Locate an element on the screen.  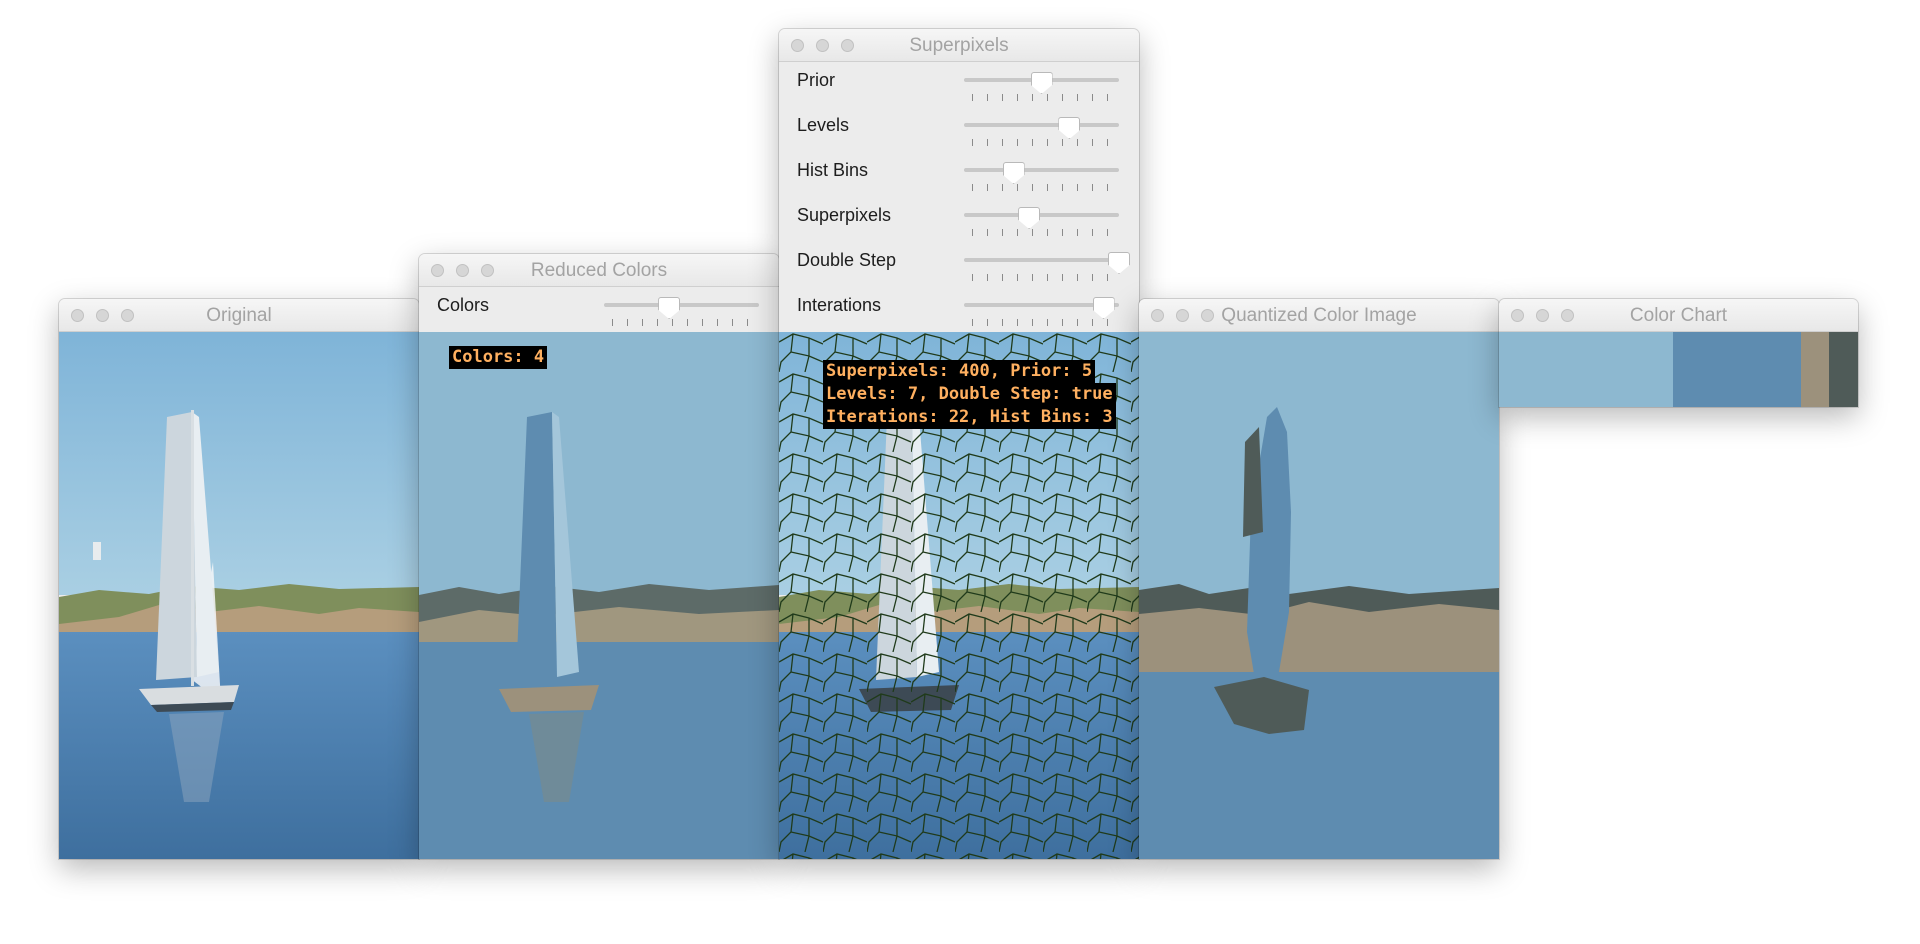
reduced-titlebar: Reduced Colors is located at coordinates (599, 270).